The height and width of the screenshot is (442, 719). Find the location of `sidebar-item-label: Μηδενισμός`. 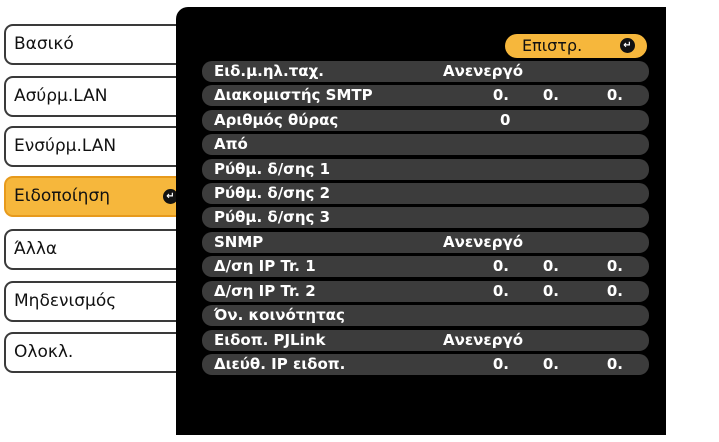

sidebar-item-label: Μηδενισμός is located at coordinates (65, 301).